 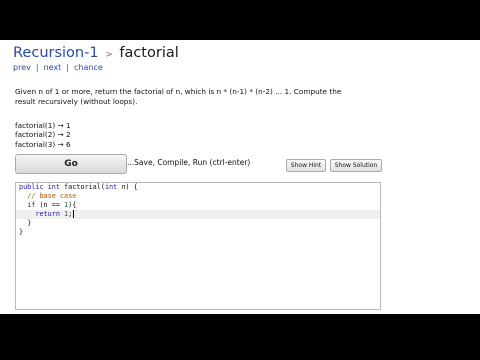 I want to click on page-title: Recursion-1 > factorial, so click(x=96, y=53).